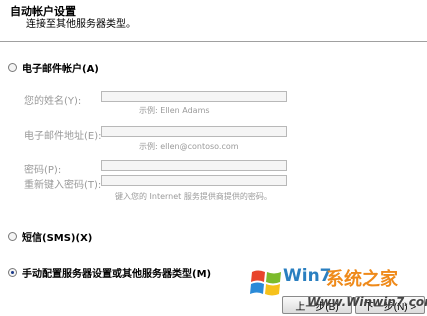  I want to click on sms-radio, so click(12, 236).